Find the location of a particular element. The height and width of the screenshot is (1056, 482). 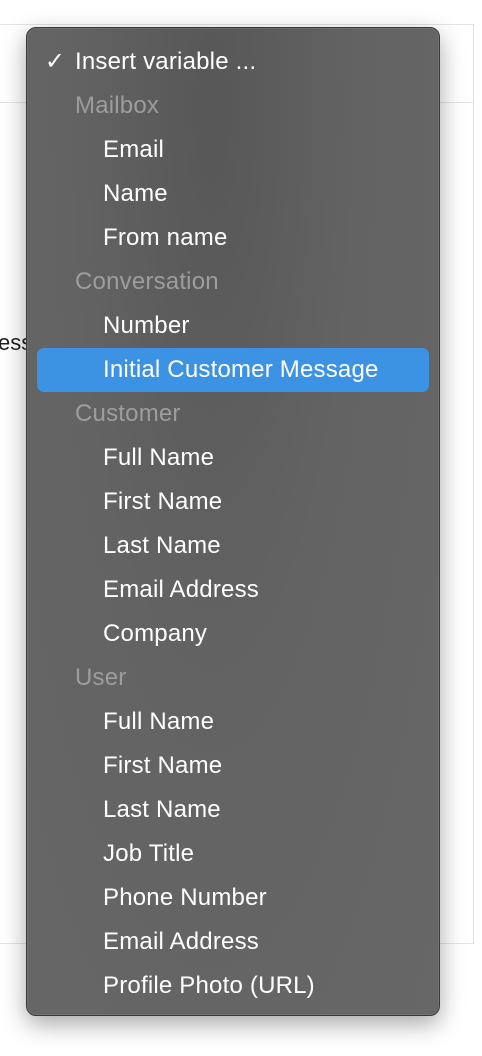

menu-item-user-last-name: Last Name is located at coordinates (233, 810).